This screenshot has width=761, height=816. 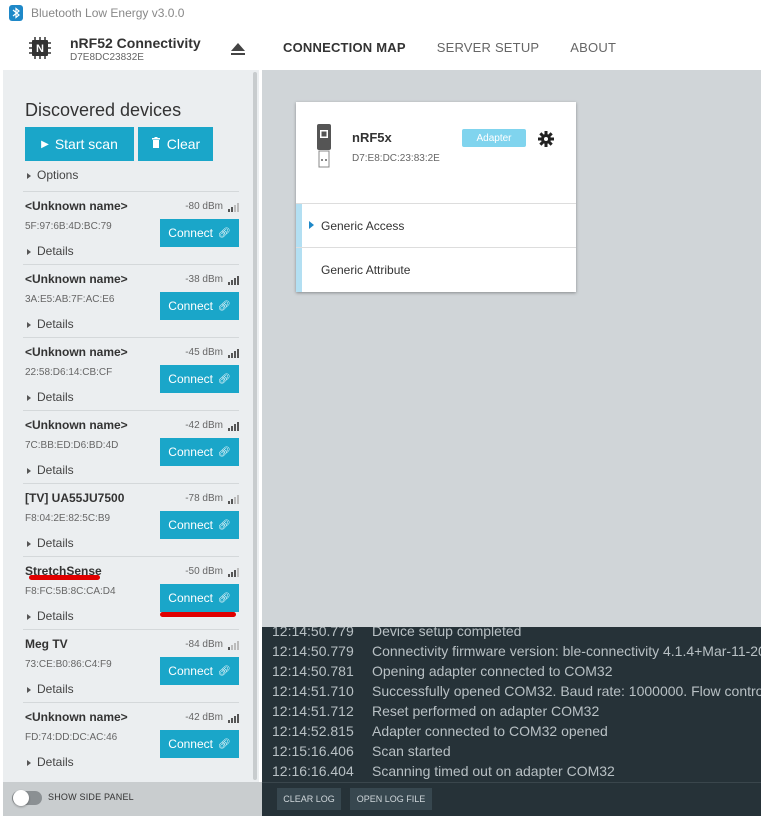 What do you see at coordinates (436, 225) in the screenshot?
I see `service-generic-access: Generic Access` at bounding box center [436, 225].